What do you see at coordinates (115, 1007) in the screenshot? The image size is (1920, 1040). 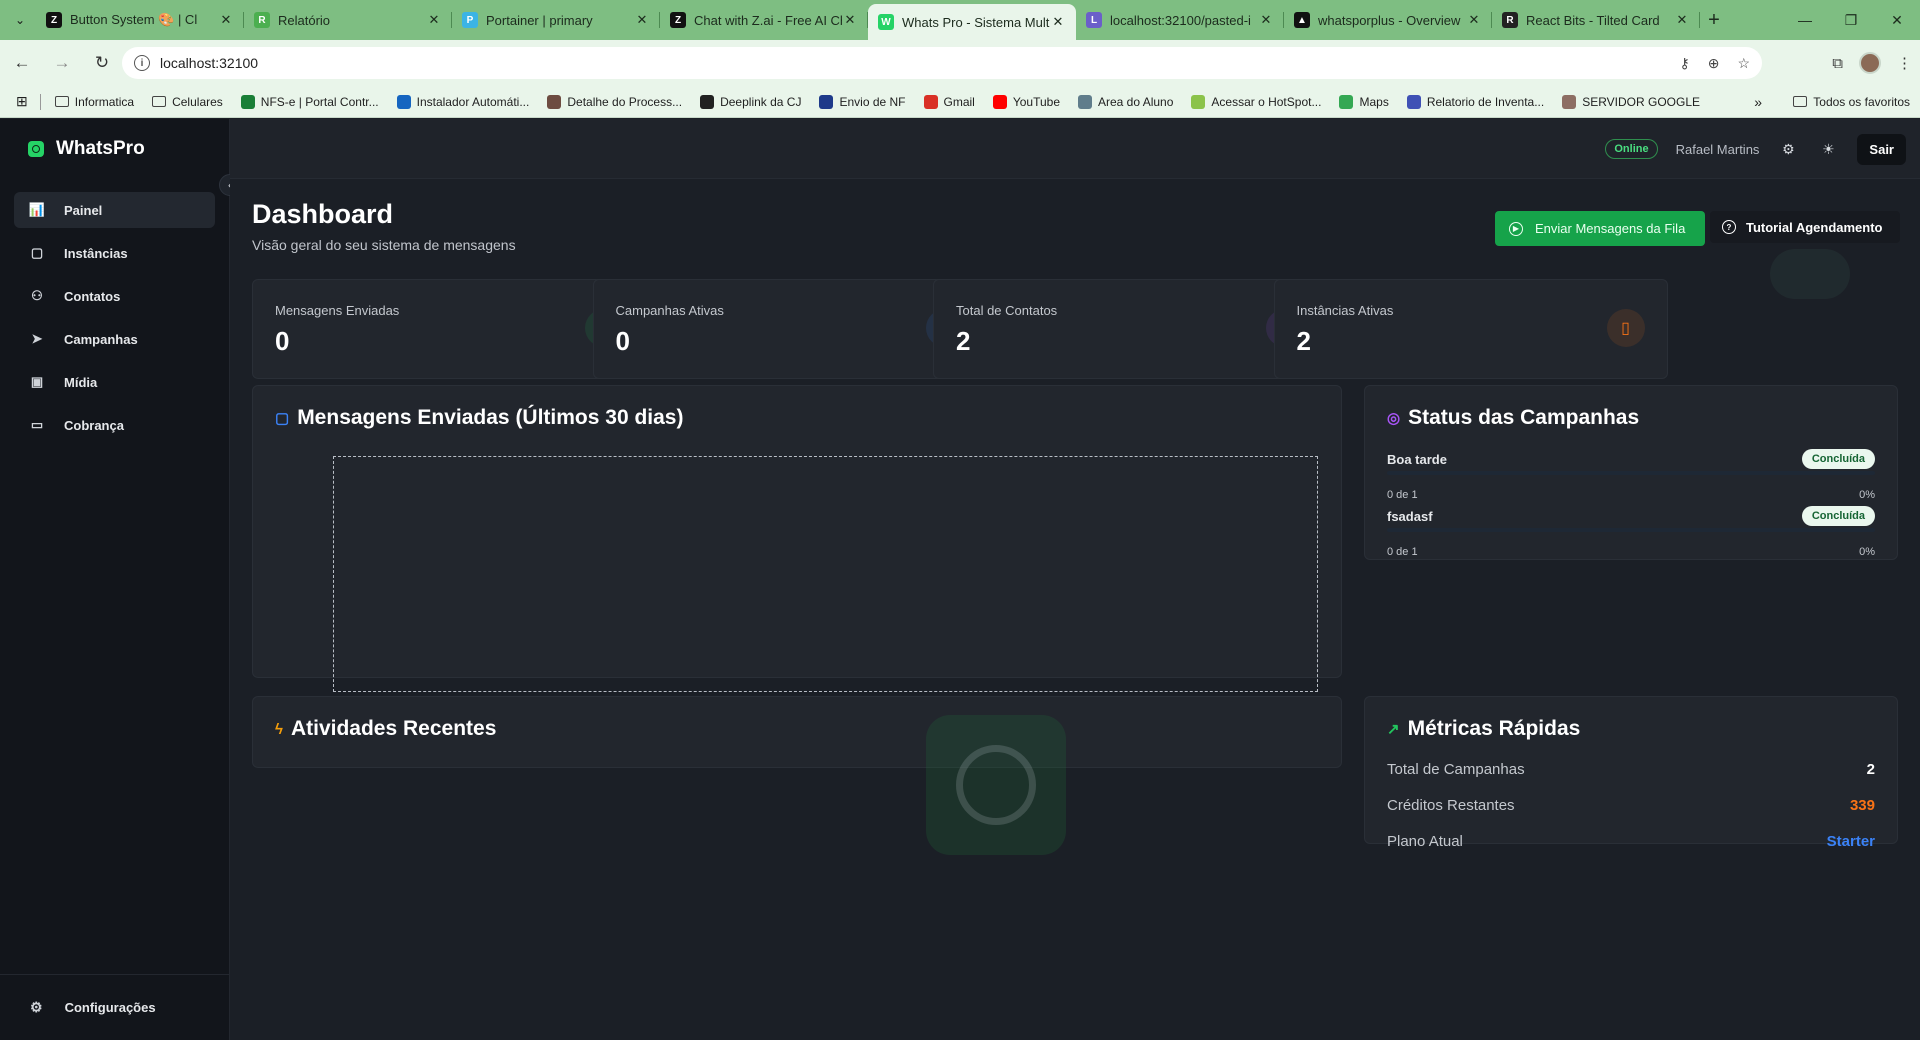 I see `sidebar-item-configuracoes: ⚙ Configurações` at bounding box center [115, 1007].